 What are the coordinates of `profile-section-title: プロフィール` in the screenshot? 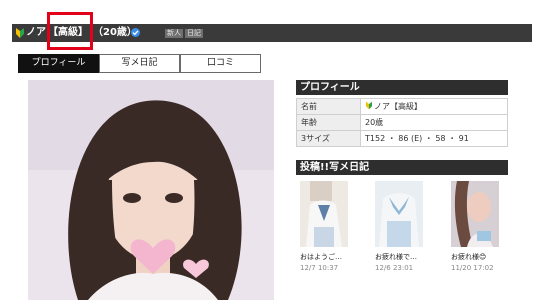 It's located at (402, 87).